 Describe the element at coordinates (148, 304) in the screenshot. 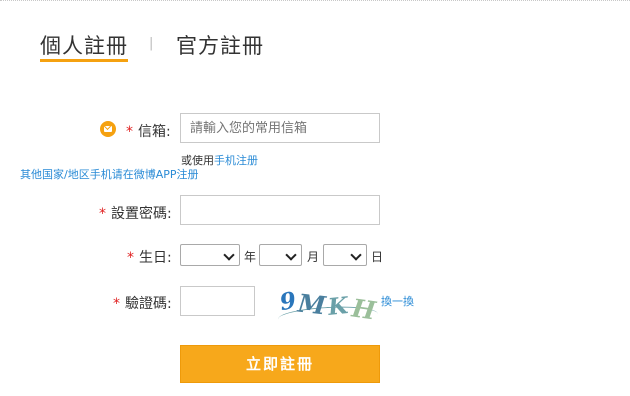

I see `captcha-label-text: 驗證碼:` at that location.